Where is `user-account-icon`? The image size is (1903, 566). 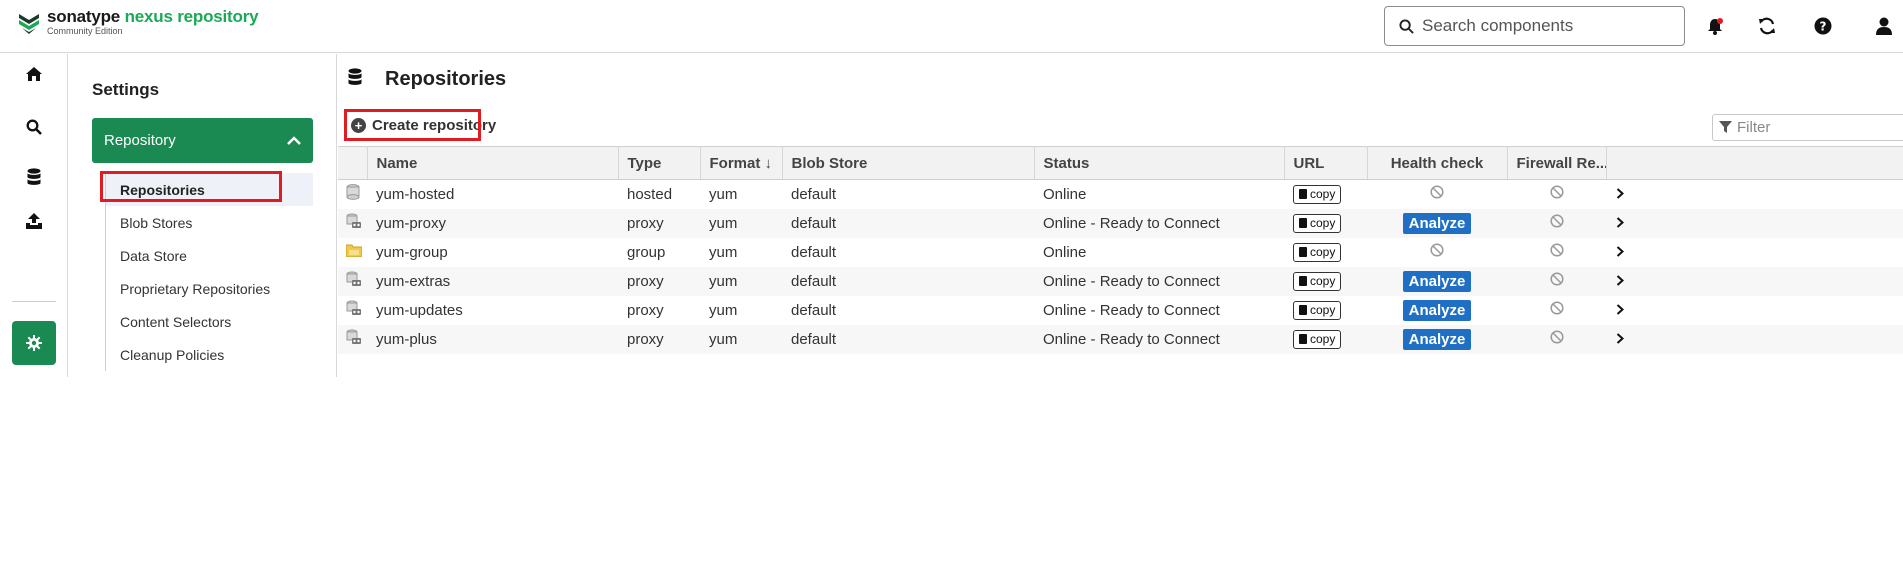 user-account-icon is located at coordinates (1884, 26).